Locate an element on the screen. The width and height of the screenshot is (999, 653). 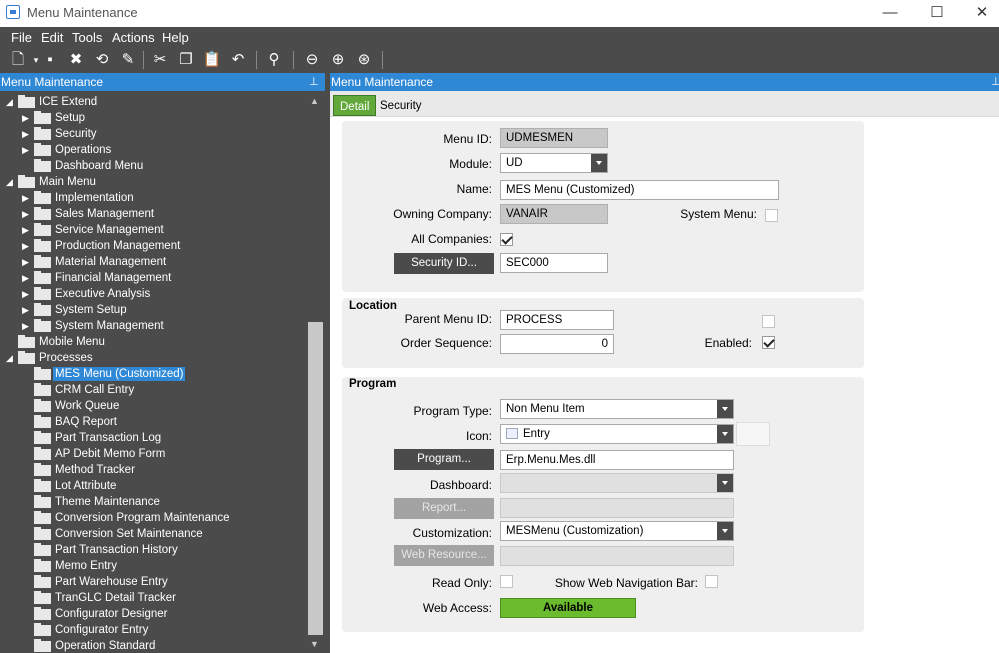
module-label: Module: is located at coordinates (470, 164).